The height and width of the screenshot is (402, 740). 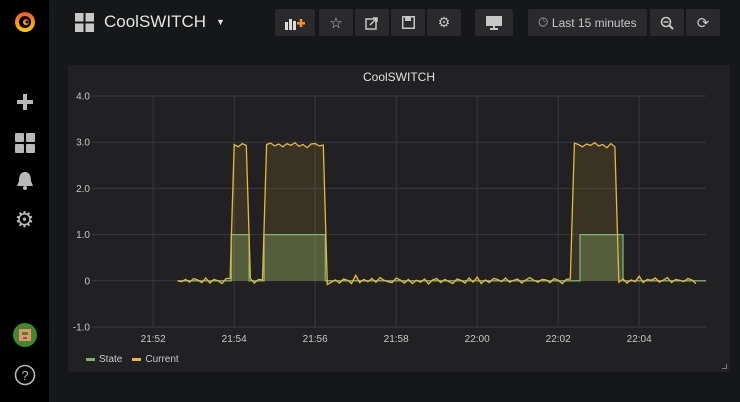 What do you see at coordinates (84, 22) in the screenshot?
I see `dashboard-grid-icon` at bounding box center [84, 22].